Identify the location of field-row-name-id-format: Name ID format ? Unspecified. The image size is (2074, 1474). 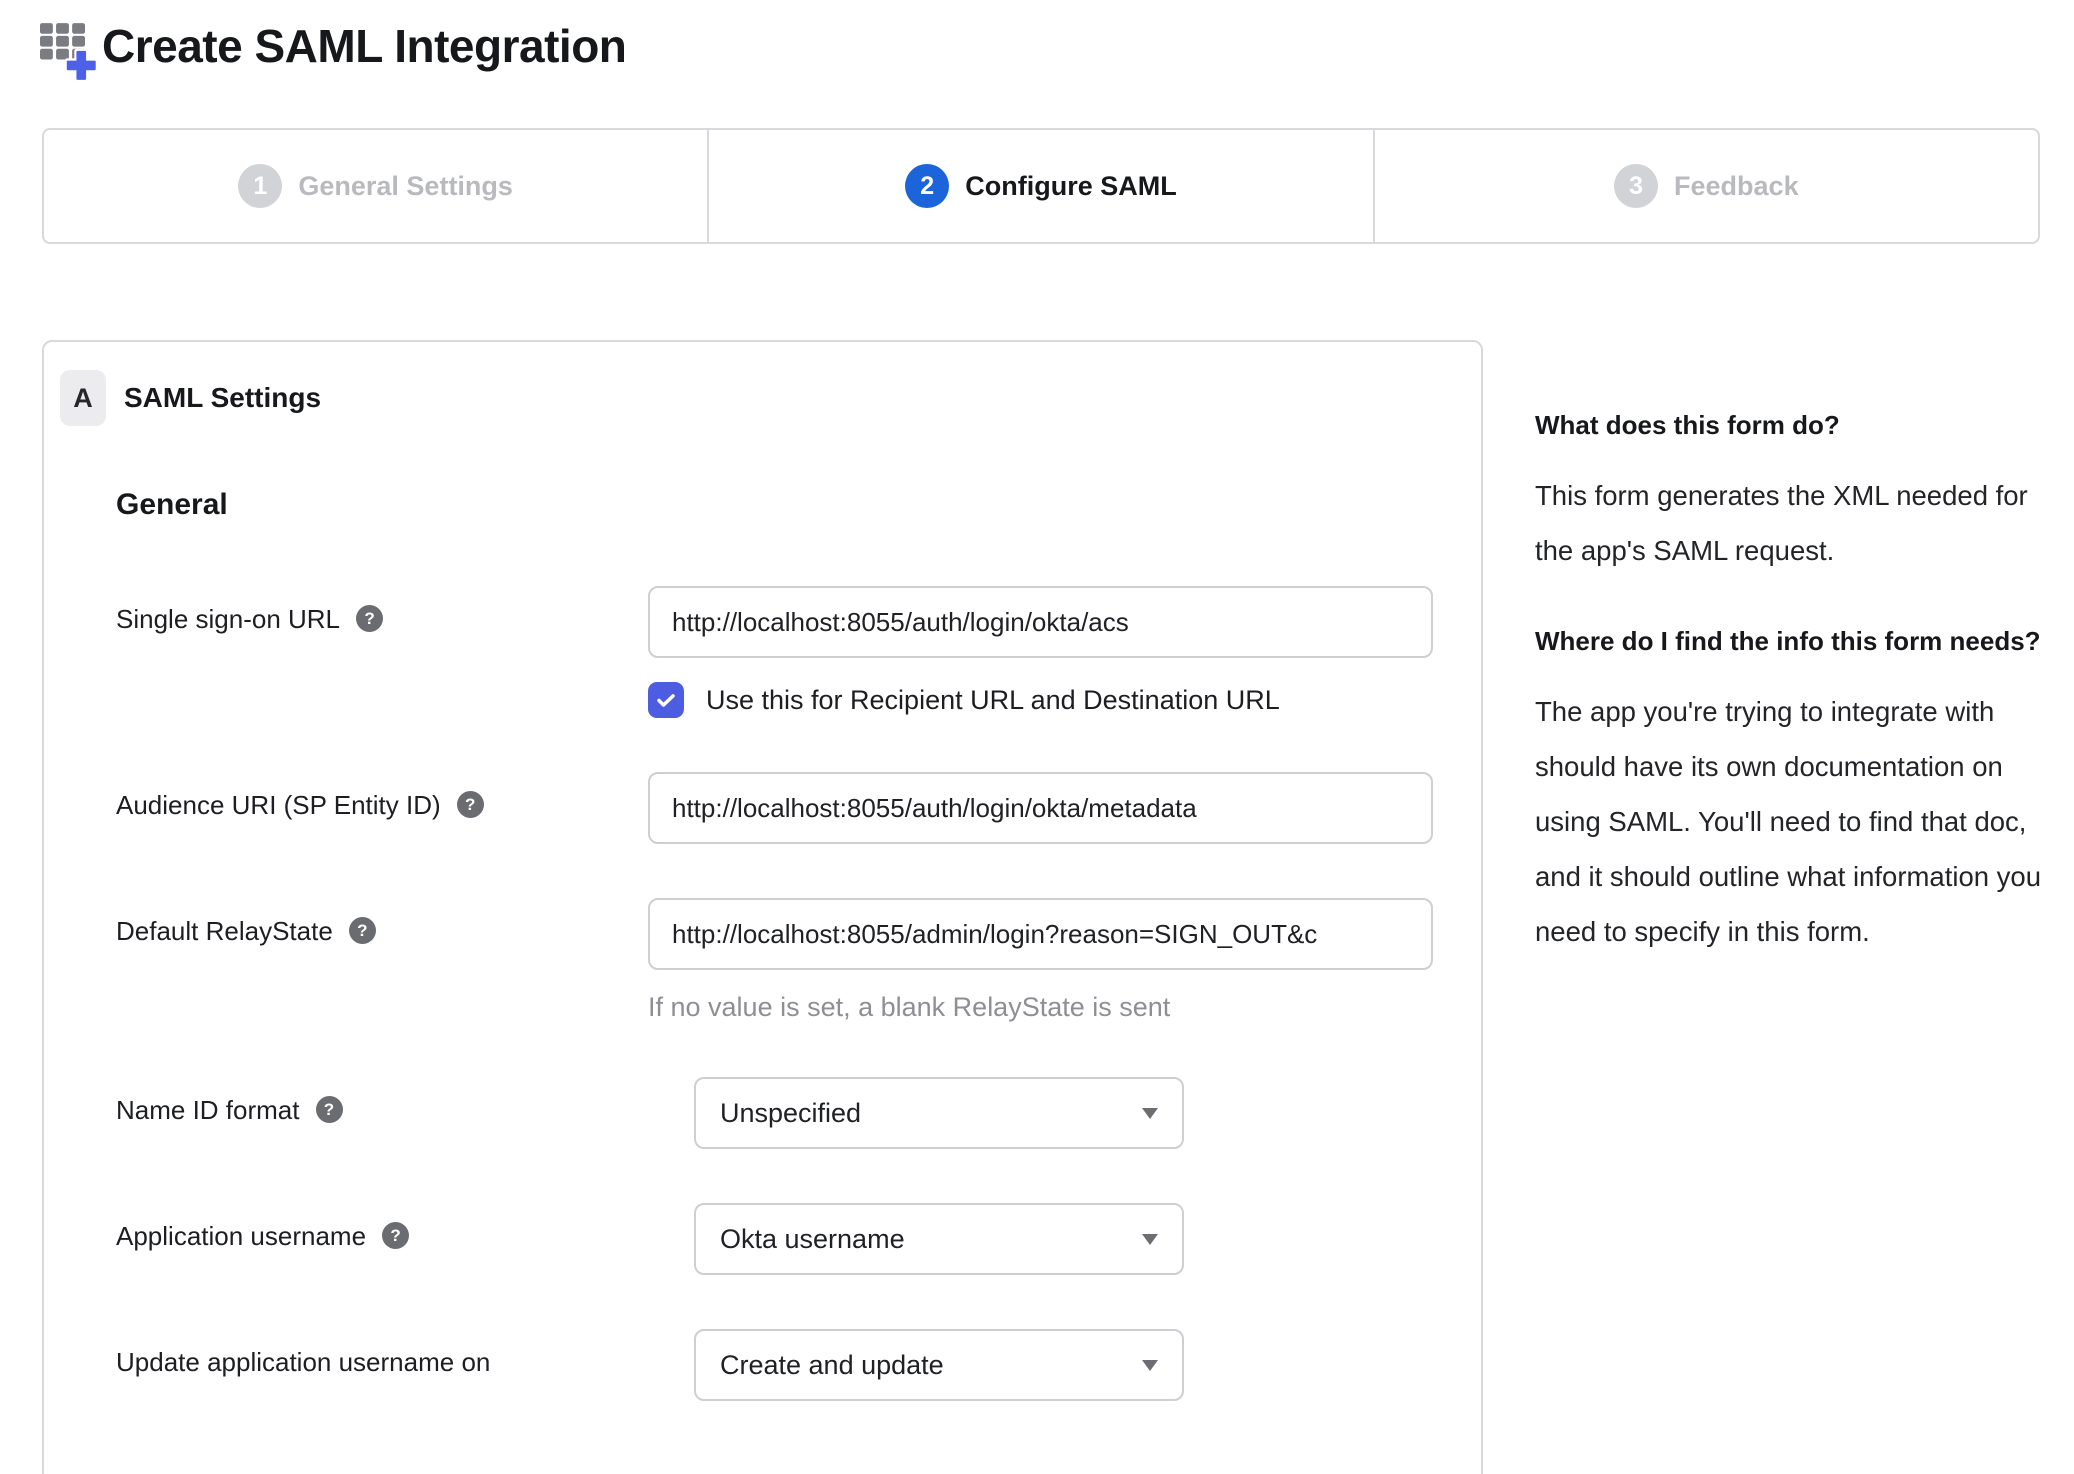
(774, 1113).